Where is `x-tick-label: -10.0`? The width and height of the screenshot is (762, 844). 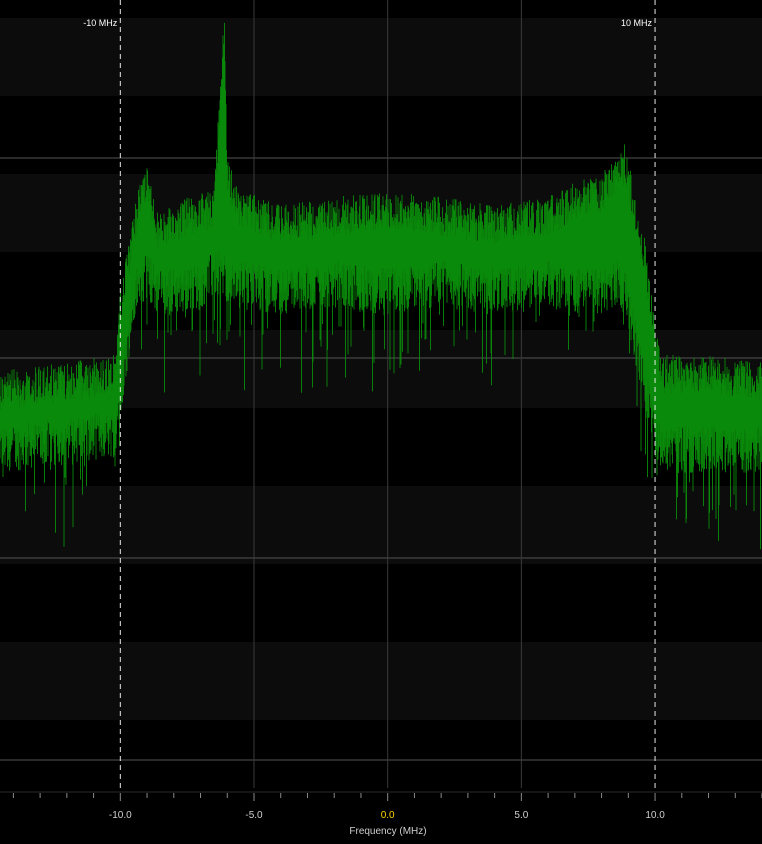 x-tick-label: -10.0 is located at coordinates (120, 815).